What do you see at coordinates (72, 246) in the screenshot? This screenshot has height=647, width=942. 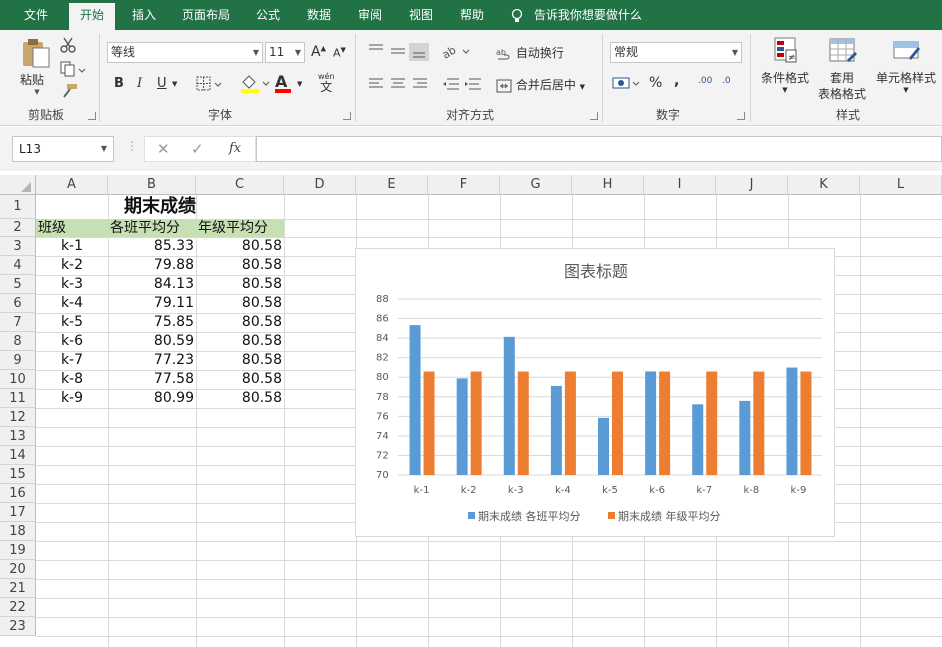 I see `cell-class: k-1` at bounding box center [72, 246].